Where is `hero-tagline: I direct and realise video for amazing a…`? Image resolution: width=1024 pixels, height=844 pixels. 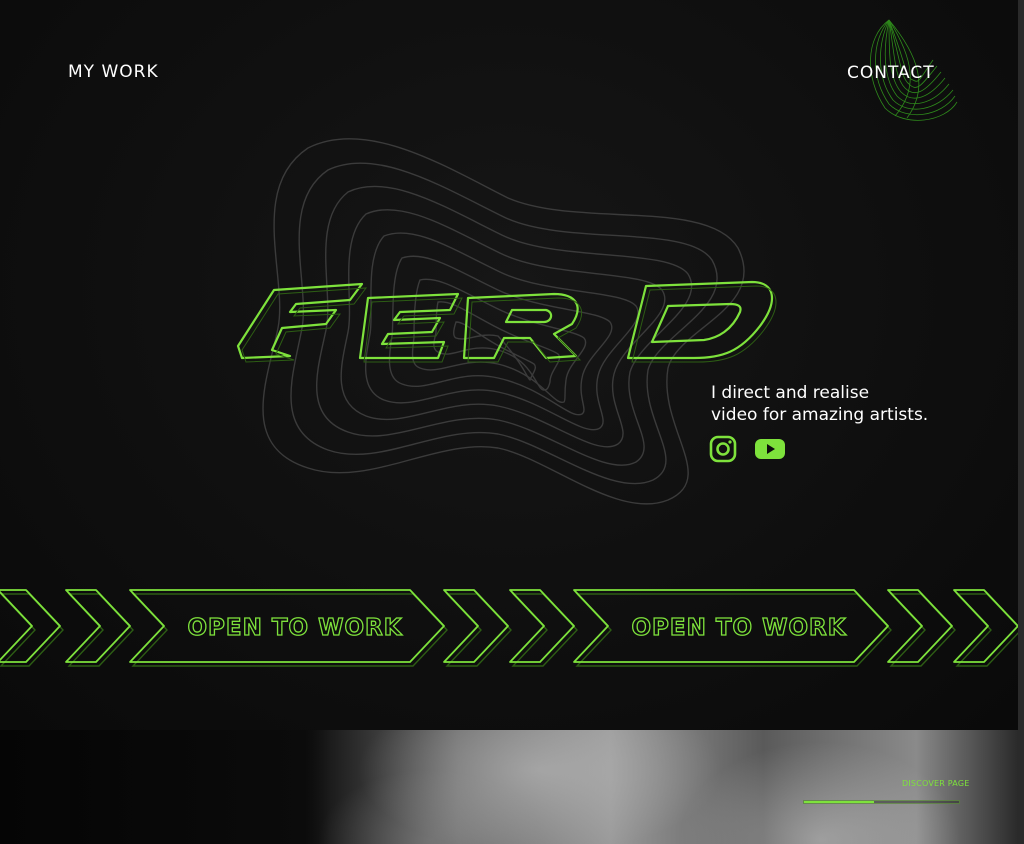 hero-tagline: I direct and realise video for amazing a… is located at coordinates (841, 404).